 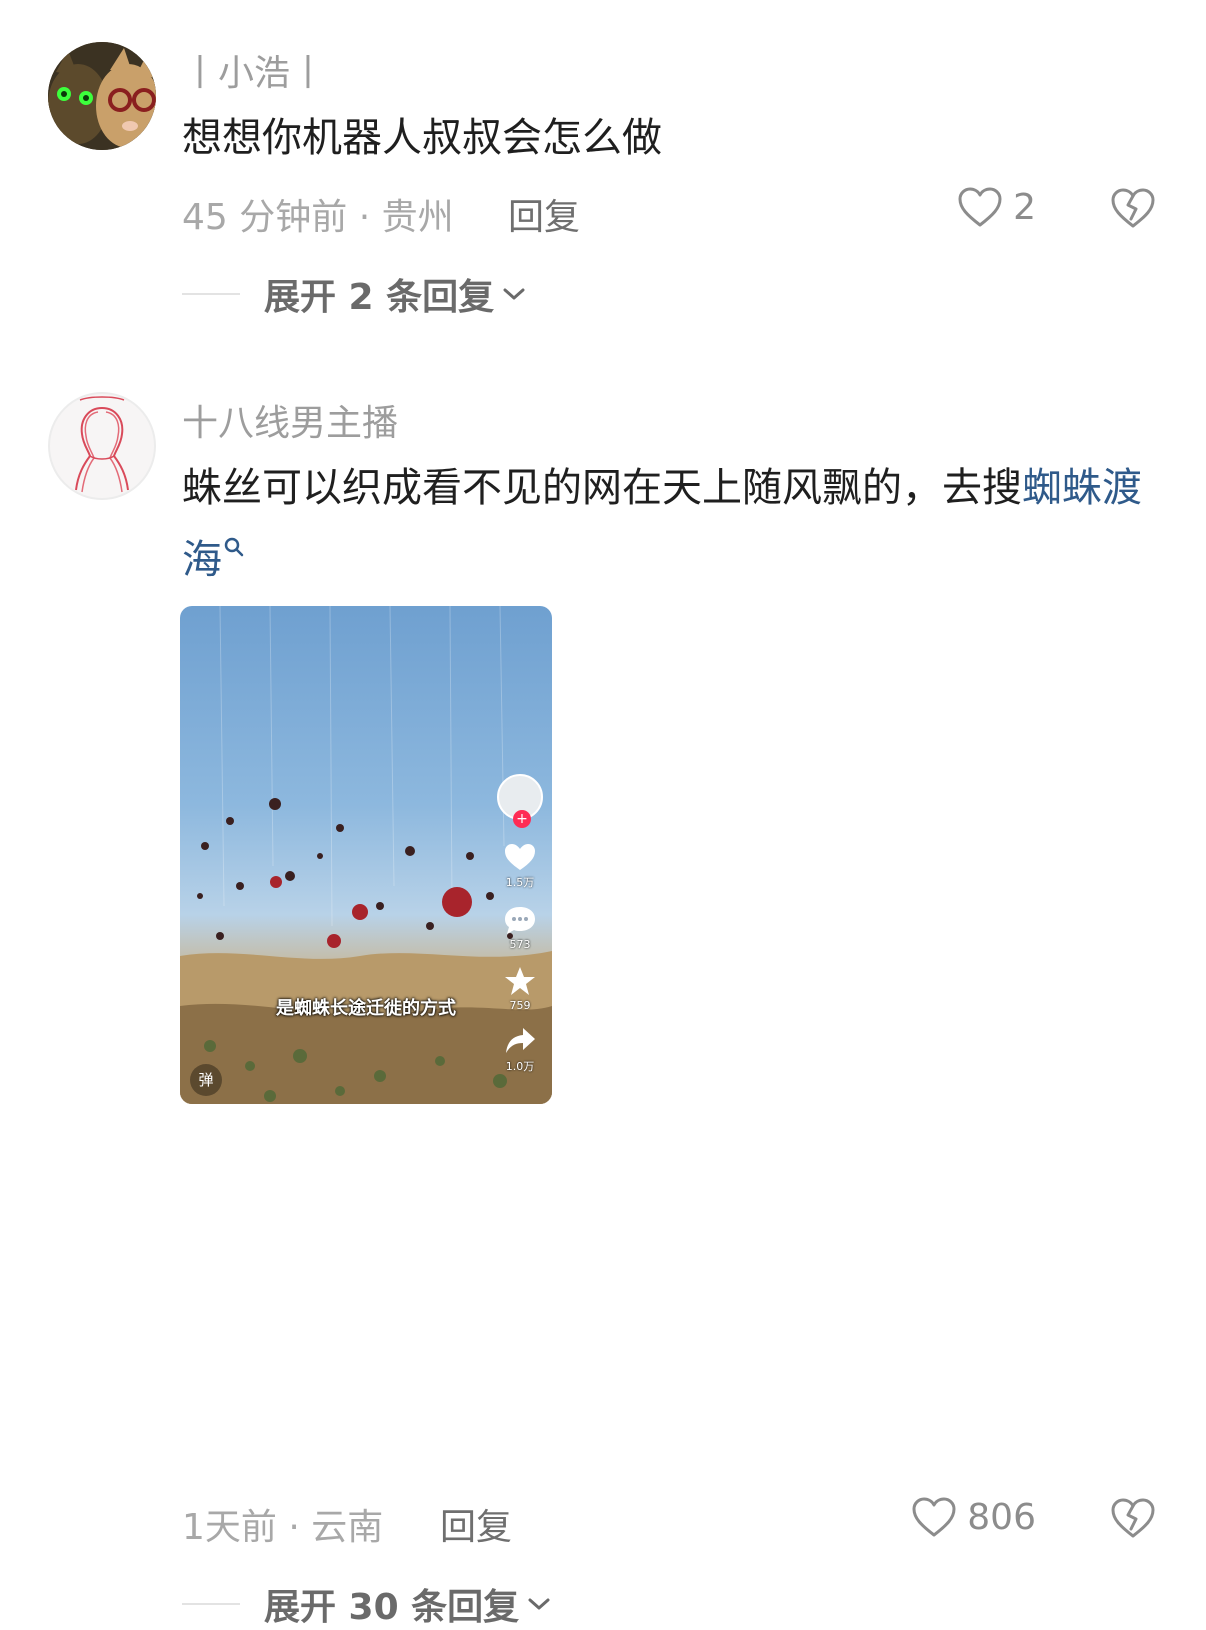 I want to click on username: 十八线男主播, so click(x=290, y=420).